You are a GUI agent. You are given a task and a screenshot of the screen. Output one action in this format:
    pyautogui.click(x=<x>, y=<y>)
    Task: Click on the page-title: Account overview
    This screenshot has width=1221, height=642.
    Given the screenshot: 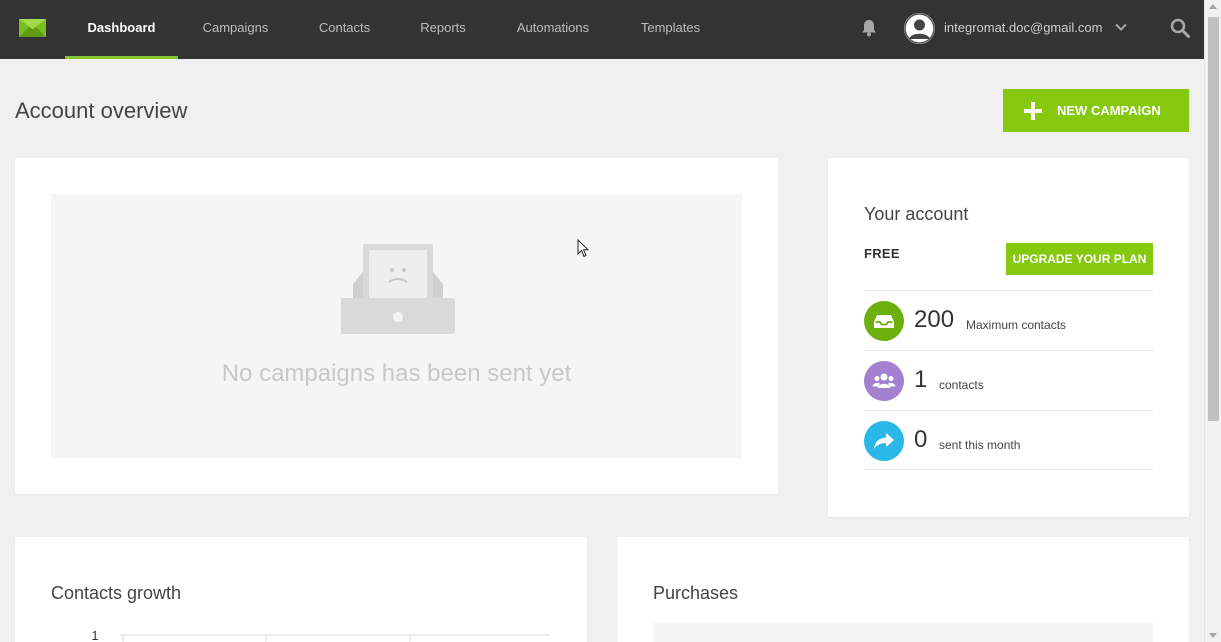 What is the action you would take?
    pyautogui.click(x=101, y=110)
    